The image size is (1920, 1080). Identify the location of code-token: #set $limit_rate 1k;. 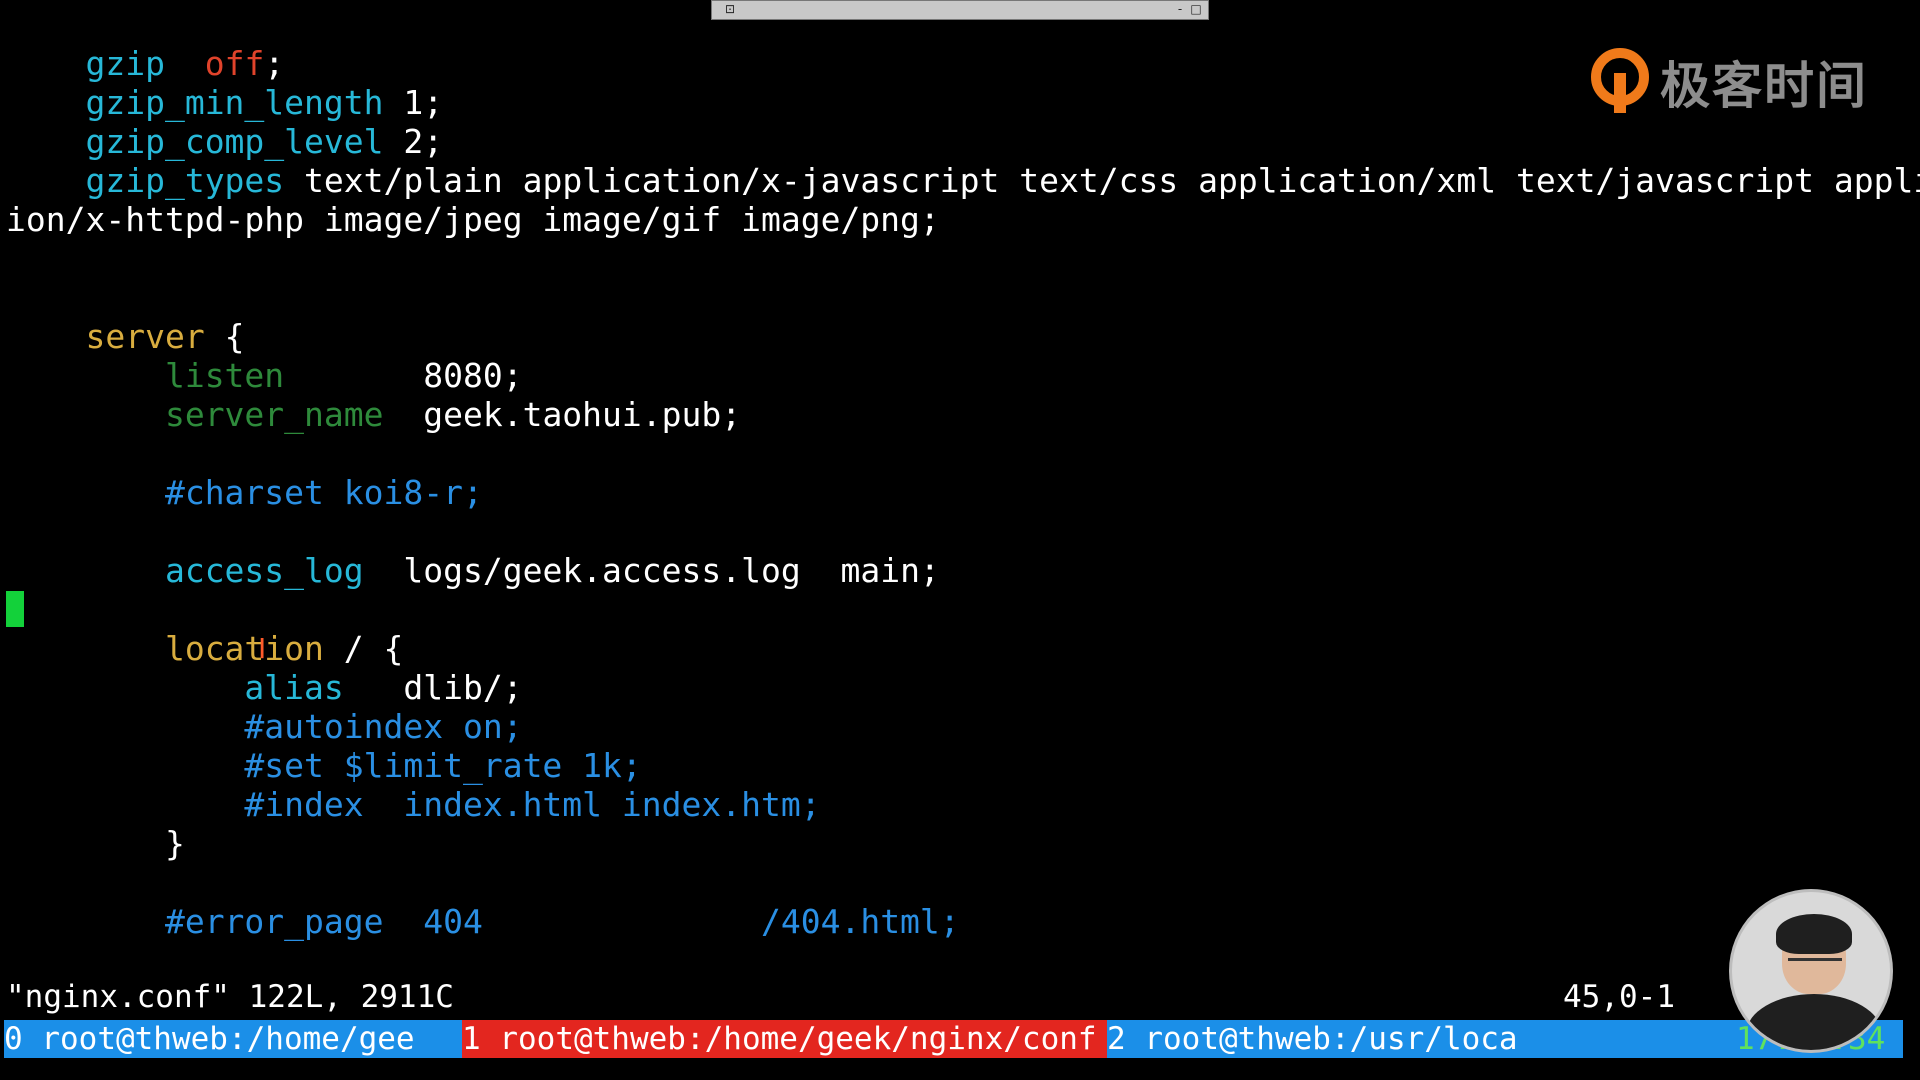
(443, 765).